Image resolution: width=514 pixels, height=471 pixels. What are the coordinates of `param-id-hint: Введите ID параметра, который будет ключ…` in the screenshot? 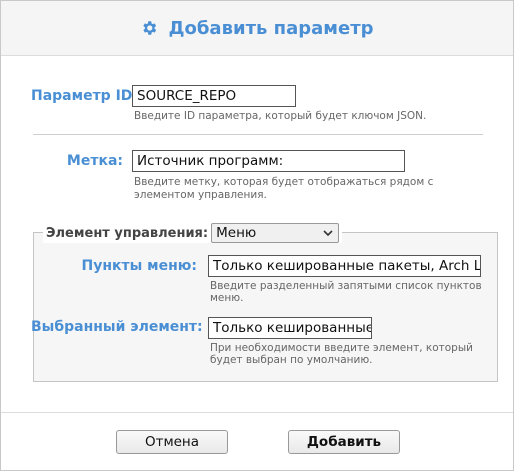 It's located at (280, 116).